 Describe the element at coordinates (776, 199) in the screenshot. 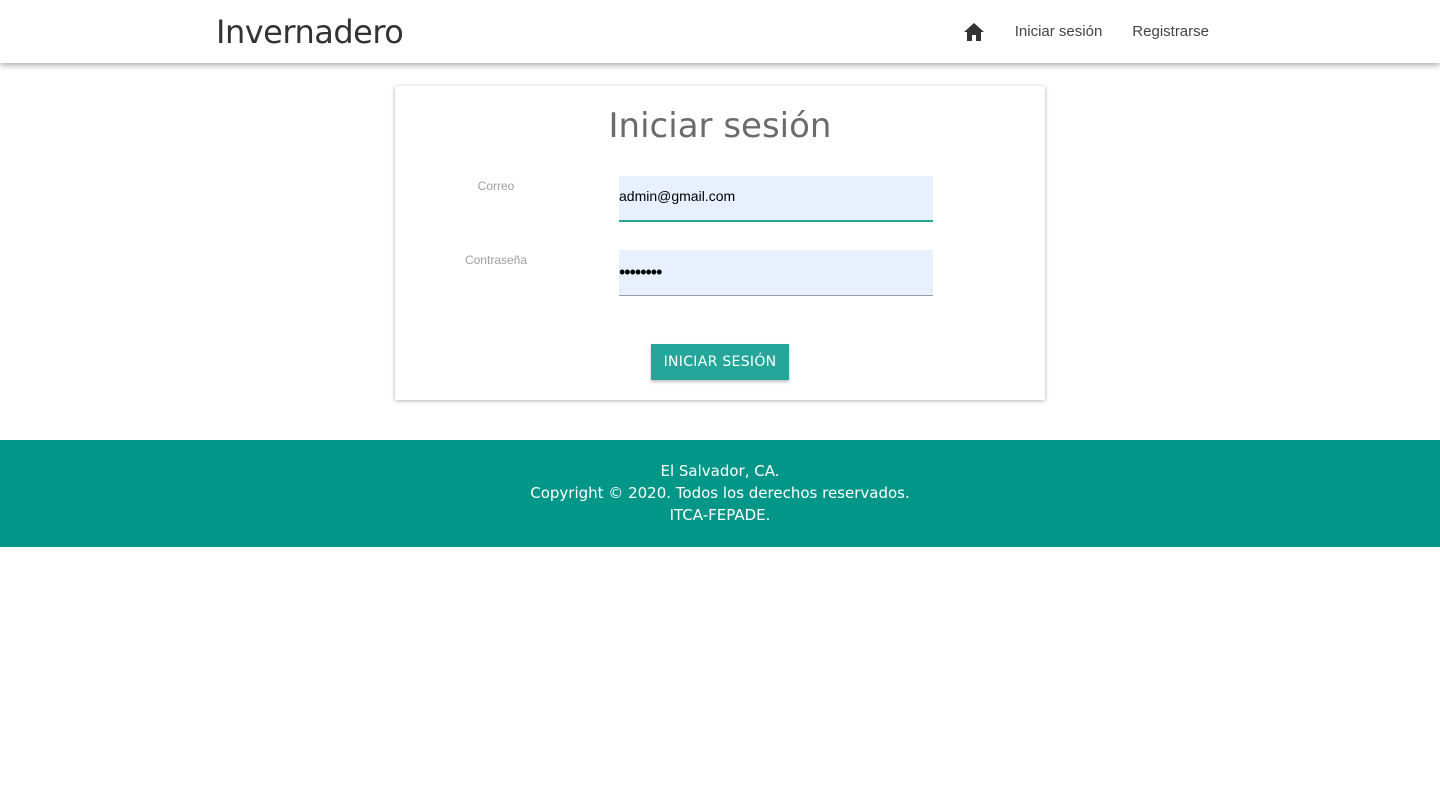

I see `email-field: admin@gmail.com` at that location.